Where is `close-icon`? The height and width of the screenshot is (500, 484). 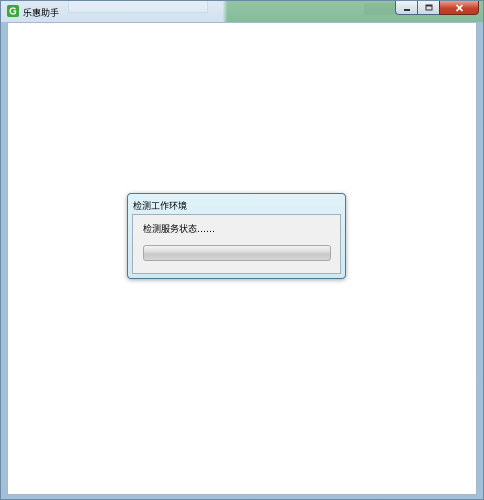 close-icon is located at coordinates (459, 7).